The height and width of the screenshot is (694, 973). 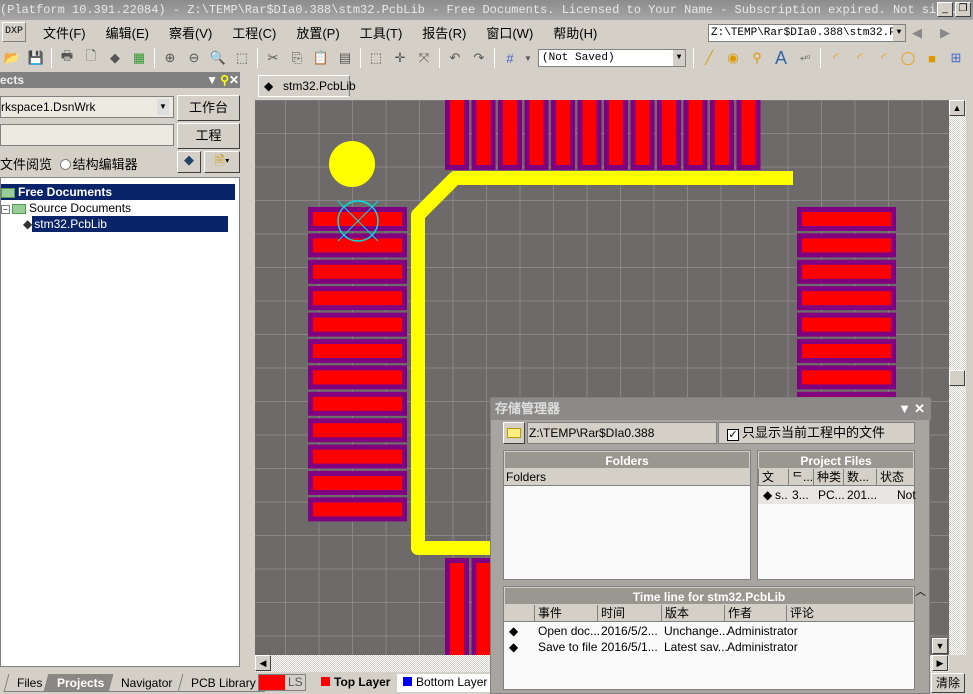 What do you see at coordinates (920, 591) in the screenshot?
I see `collapse-up-icon: ︿` at bounding box center [920, 591].